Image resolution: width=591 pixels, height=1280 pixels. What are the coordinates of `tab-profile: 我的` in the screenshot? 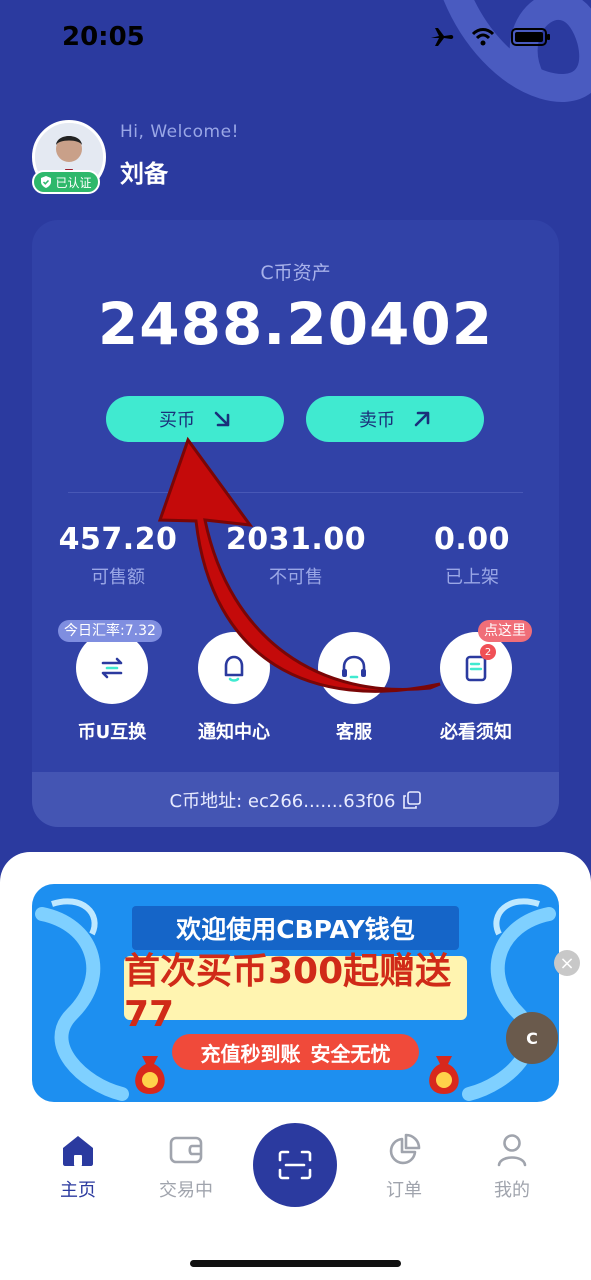 It's located at (512, 1167).